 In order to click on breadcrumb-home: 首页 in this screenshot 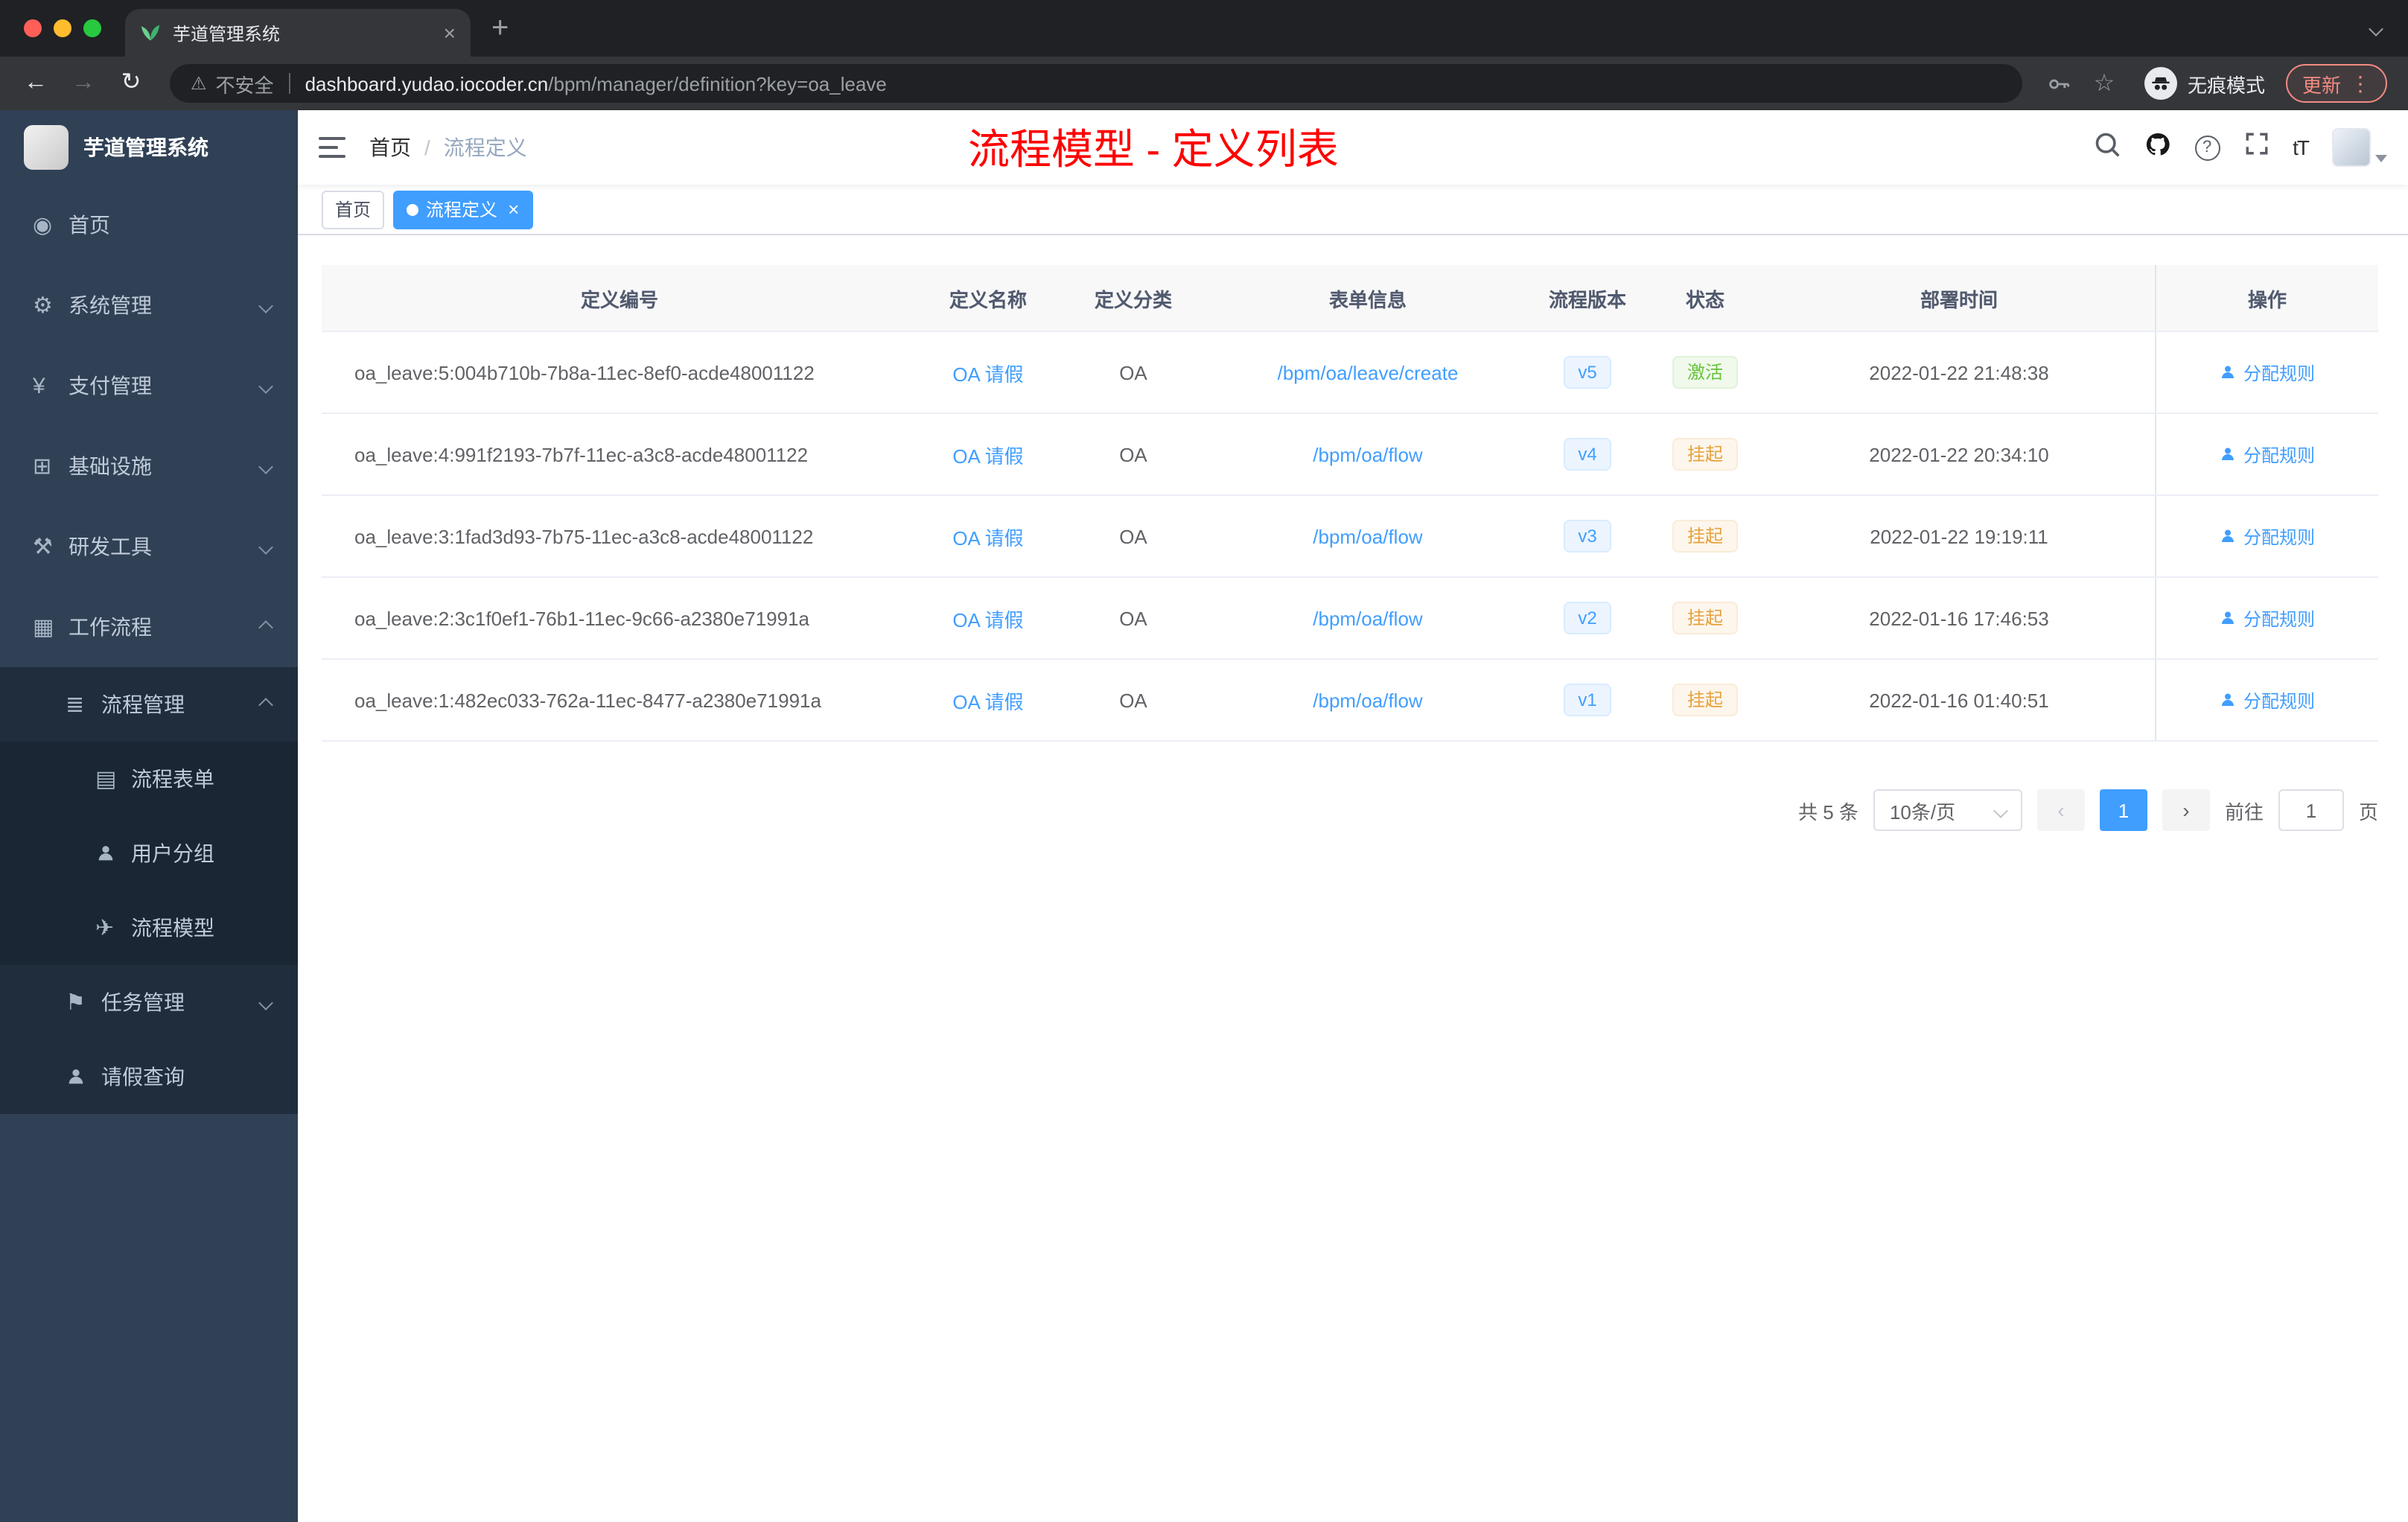, I will do `click(390, 147)`.